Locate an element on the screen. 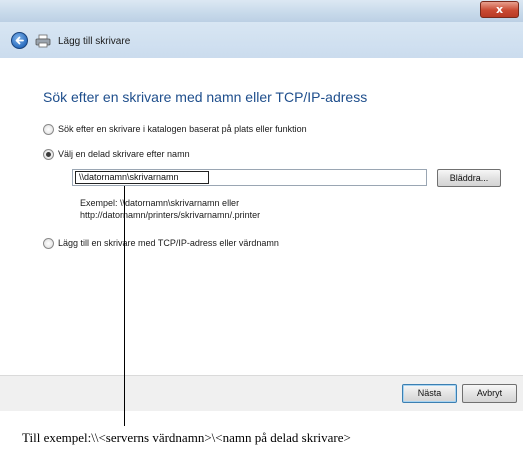 Image resolution: width=523 pixels, height=451 pixels. shared-printer-path-value: \\datornamn\skrivarnamn is located at coordinates (142, 177).